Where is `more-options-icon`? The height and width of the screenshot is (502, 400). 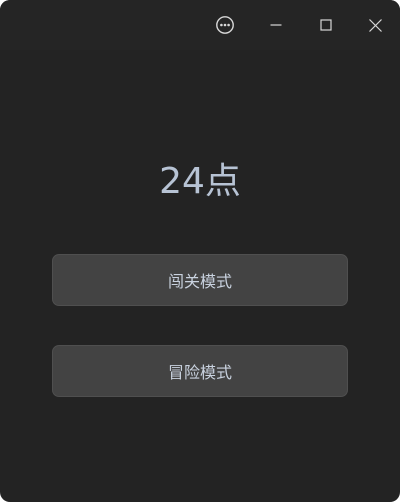
more-options-icon is located at coordinates (225, 25).